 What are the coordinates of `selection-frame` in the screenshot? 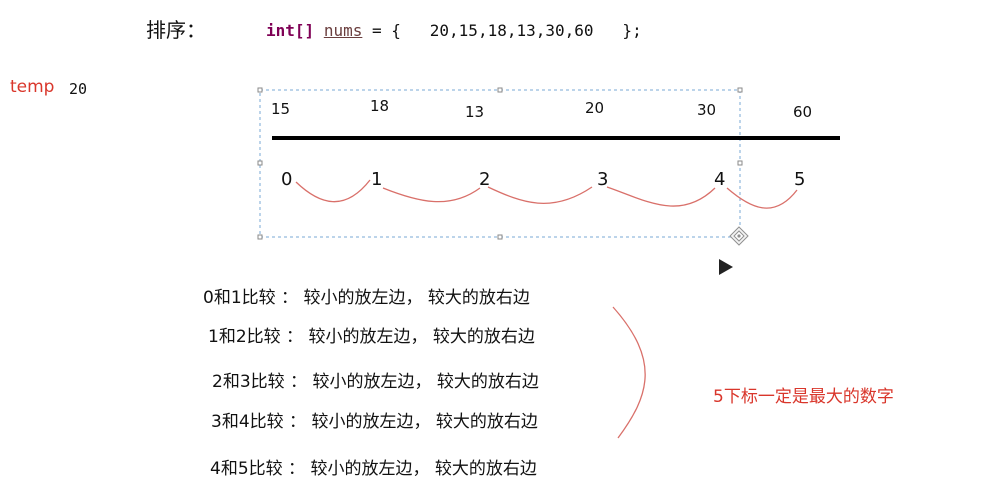 It's located at (500, 163).